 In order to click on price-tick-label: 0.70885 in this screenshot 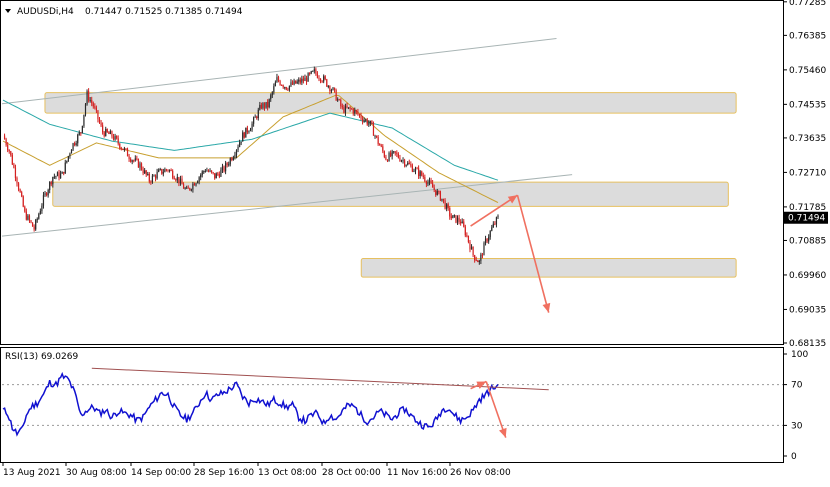, I will do `click(807, 241)`.